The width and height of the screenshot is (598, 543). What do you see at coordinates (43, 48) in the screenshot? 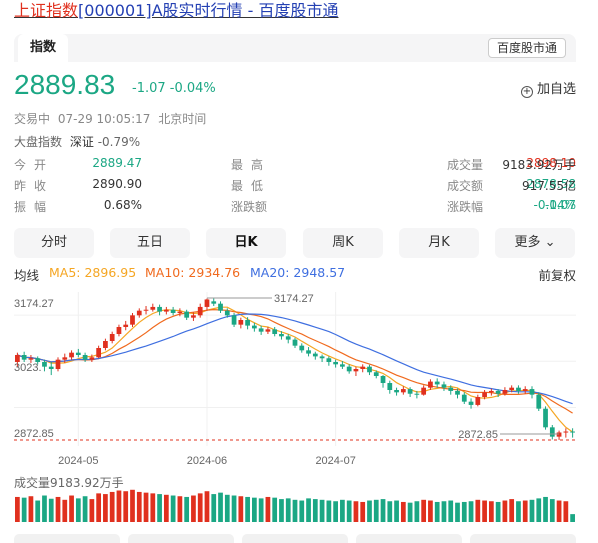
I see `tab-index: 指数` at bounding box center [43, 48].